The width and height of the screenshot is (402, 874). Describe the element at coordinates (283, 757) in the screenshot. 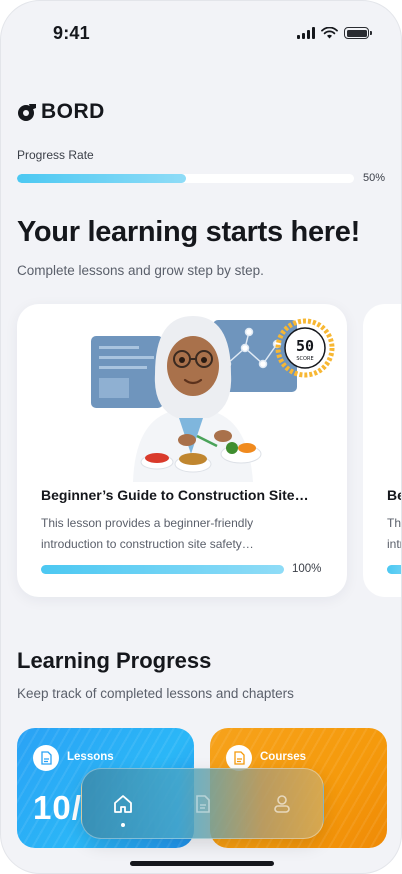

I see `tile-label: Courses` at that location.